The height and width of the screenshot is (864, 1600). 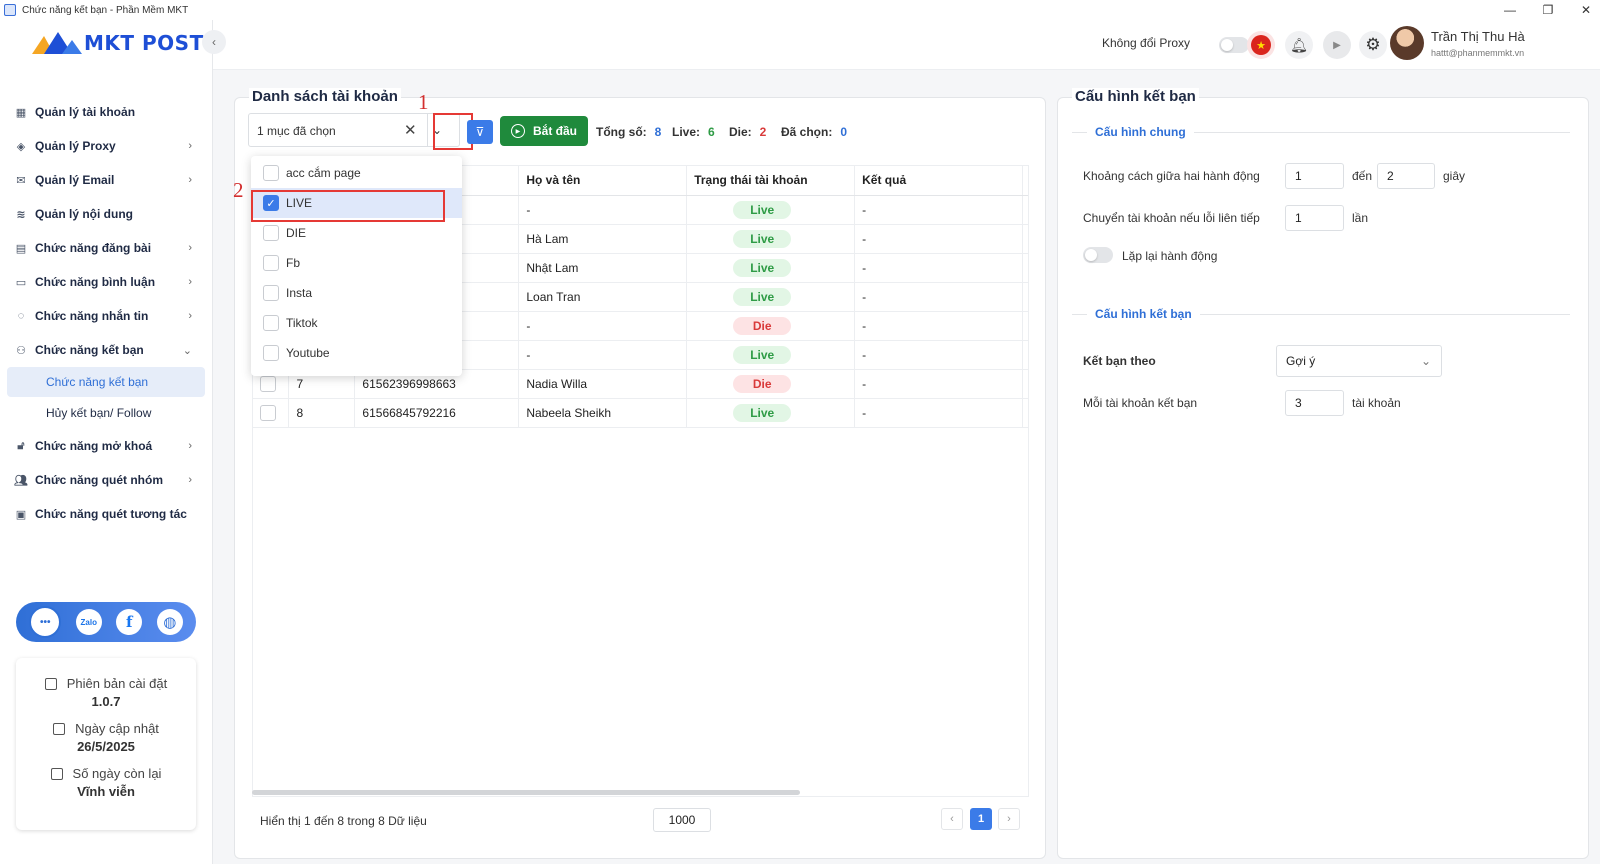 What do you see at coordinates (1170, 256) in the screenshot?
I see `repeat-label: Lặp lại hành động` at bounding box center [1170, 256].